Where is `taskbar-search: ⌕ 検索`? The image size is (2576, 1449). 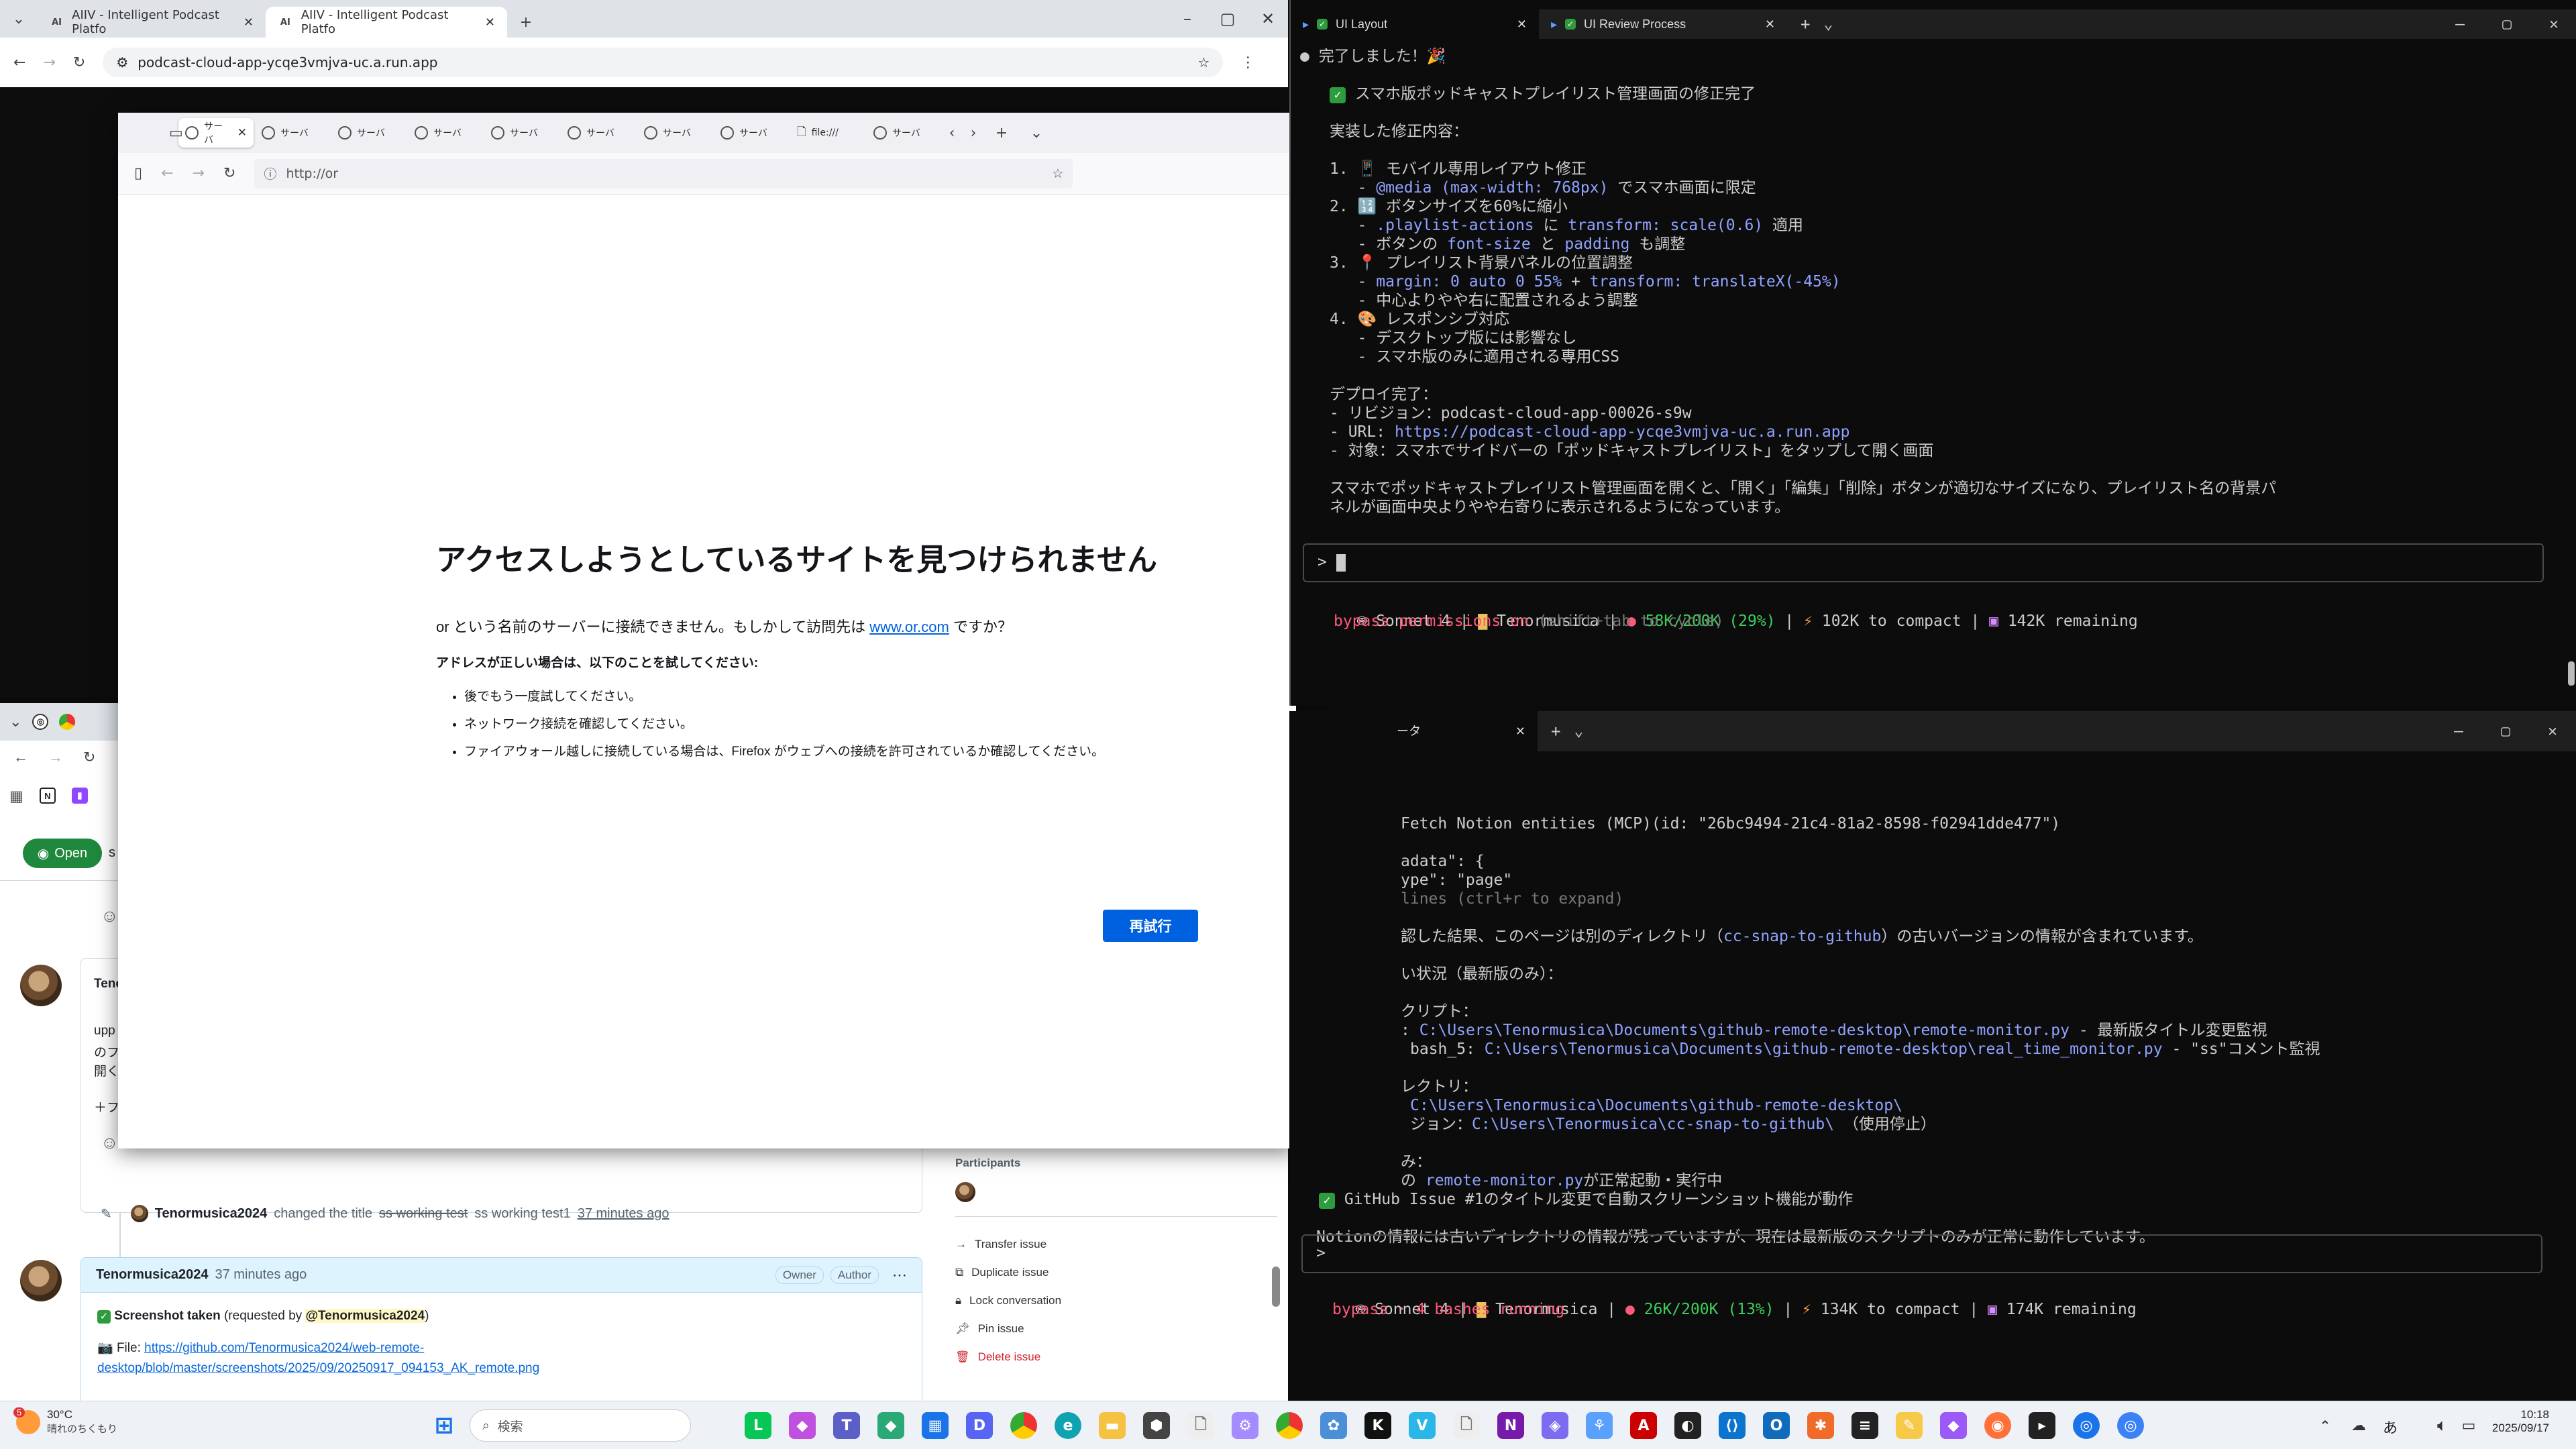
taskbar-search: ⌕ 検索 is located at coordinates (580, 1425).